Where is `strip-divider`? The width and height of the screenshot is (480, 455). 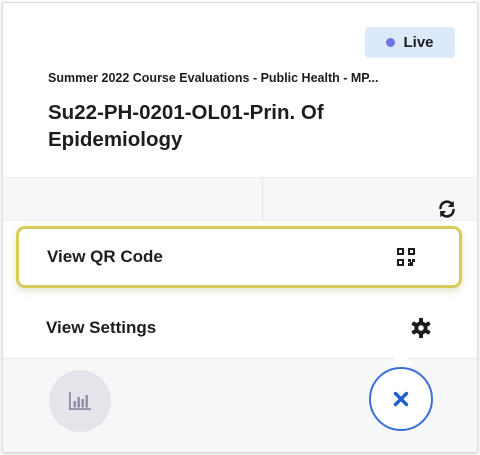
strip-divider is located at coordinates (262, 199).